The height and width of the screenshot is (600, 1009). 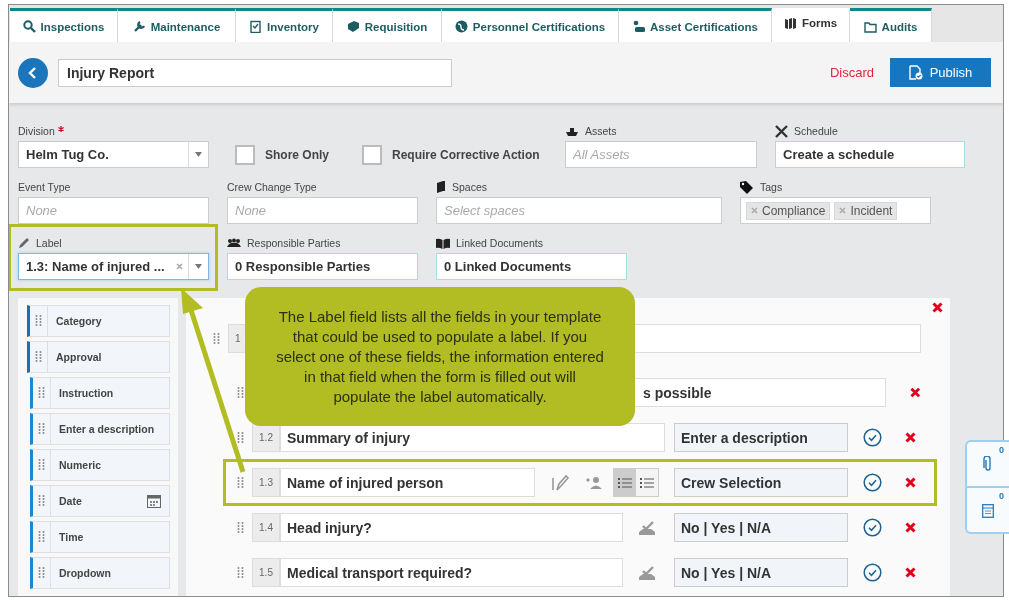 I want to click on tab: Inventory, so click(x=284, y=25).